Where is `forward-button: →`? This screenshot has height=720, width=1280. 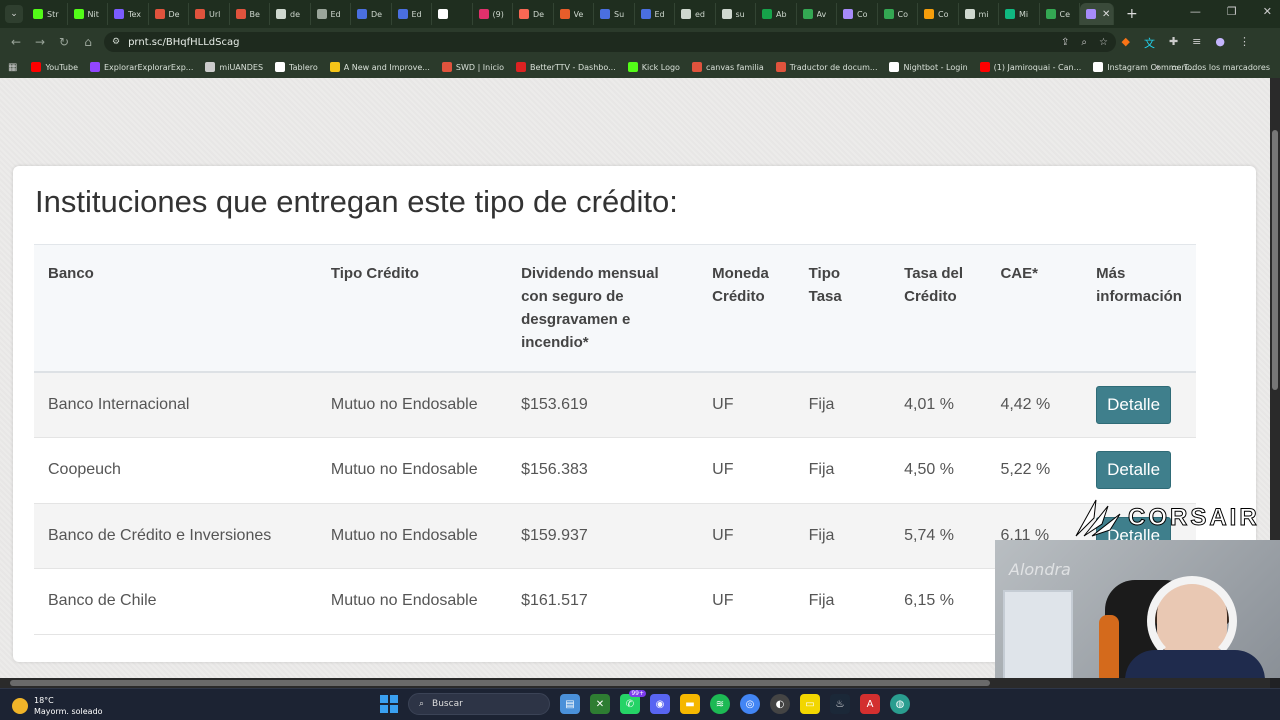 forward-button: → is located at coordinates (40, 42).